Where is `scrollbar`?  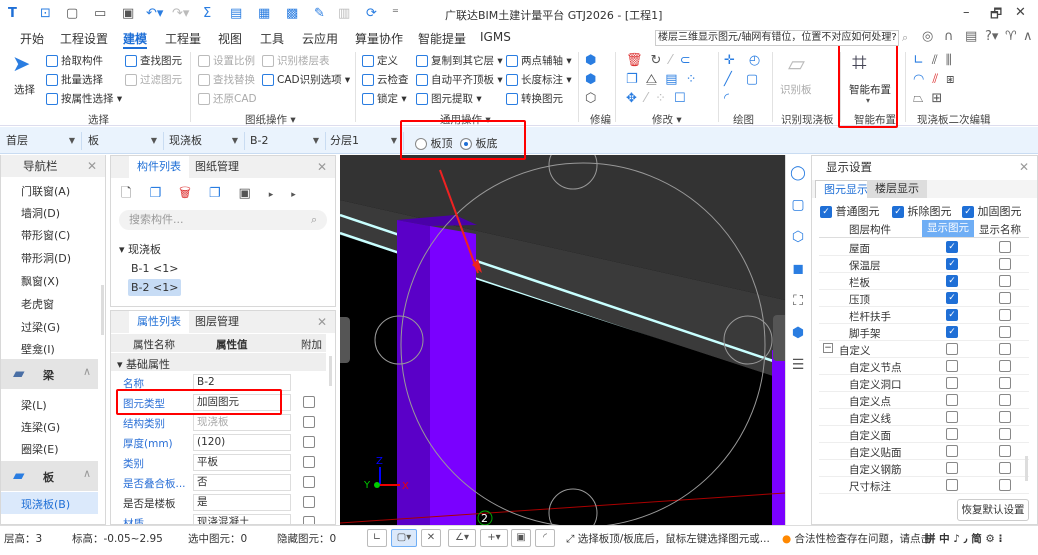 scrollbar is located at coordinates (330, 371).